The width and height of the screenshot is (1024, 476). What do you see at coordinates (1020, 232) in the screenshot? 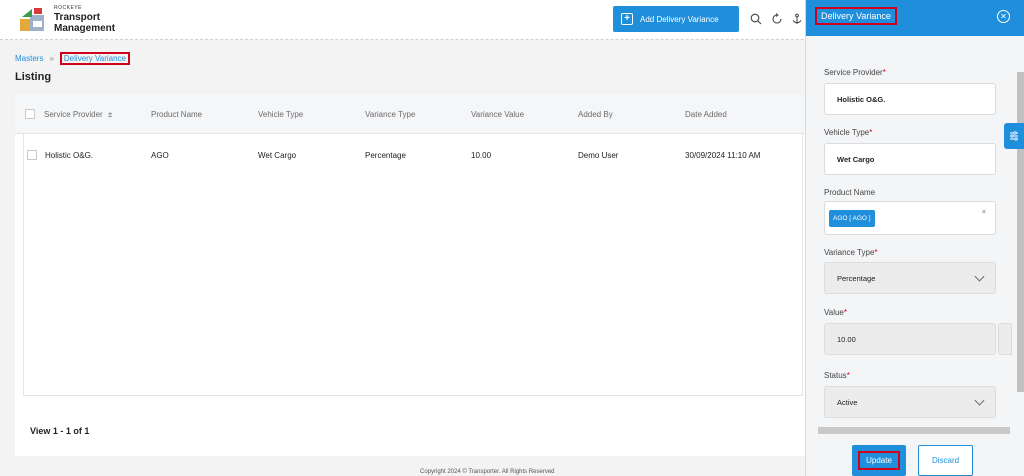
I see `scrollbar-thumb` at bounding box center [1020, 232].